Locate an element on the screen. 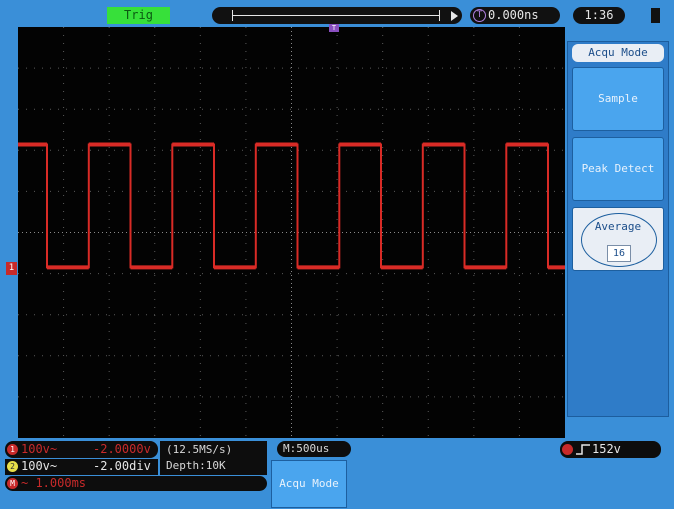 This screenshot has width=674, height=509. channel2-volts: 100v~ is located at coordinates (39, 466).